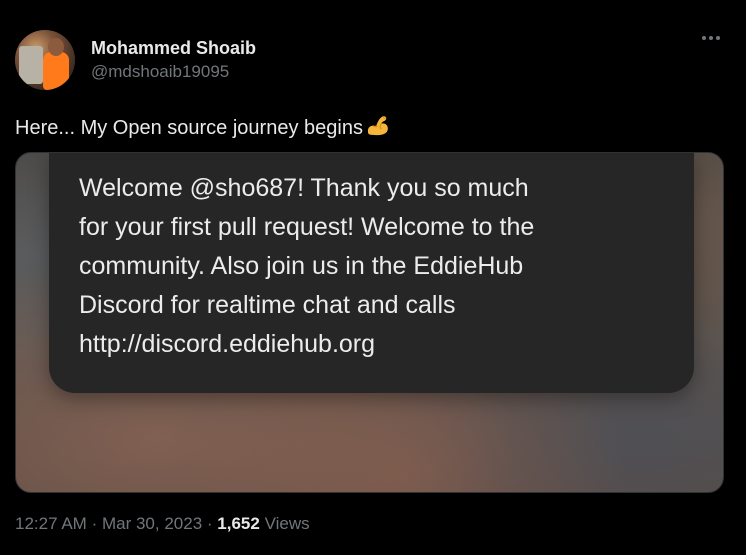 The image size is (746, 555). I want to click on author-display-name: Mohammed Shoaib, so click(173, 48).